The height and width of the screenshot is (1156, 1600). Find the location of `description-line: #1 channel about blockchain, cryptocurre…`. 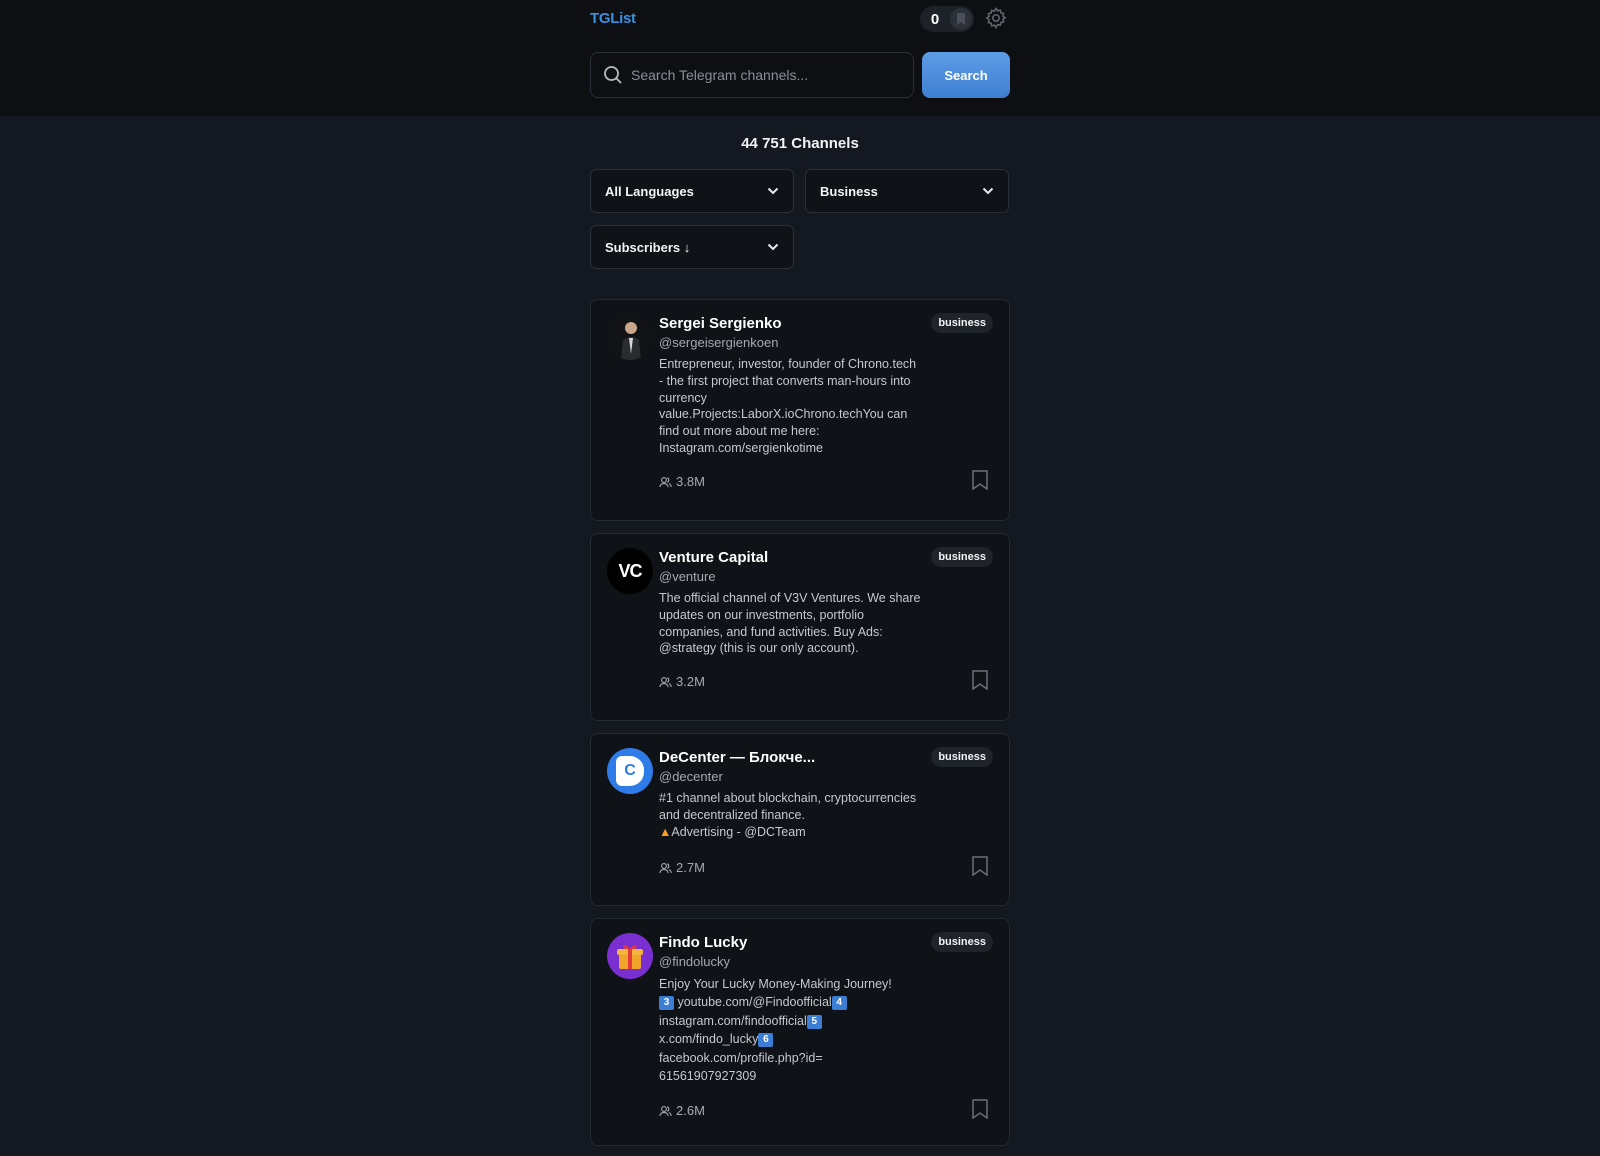

description-line: #1 channel about blockchain, cryptocurre… is located at coordinates (788, 806).